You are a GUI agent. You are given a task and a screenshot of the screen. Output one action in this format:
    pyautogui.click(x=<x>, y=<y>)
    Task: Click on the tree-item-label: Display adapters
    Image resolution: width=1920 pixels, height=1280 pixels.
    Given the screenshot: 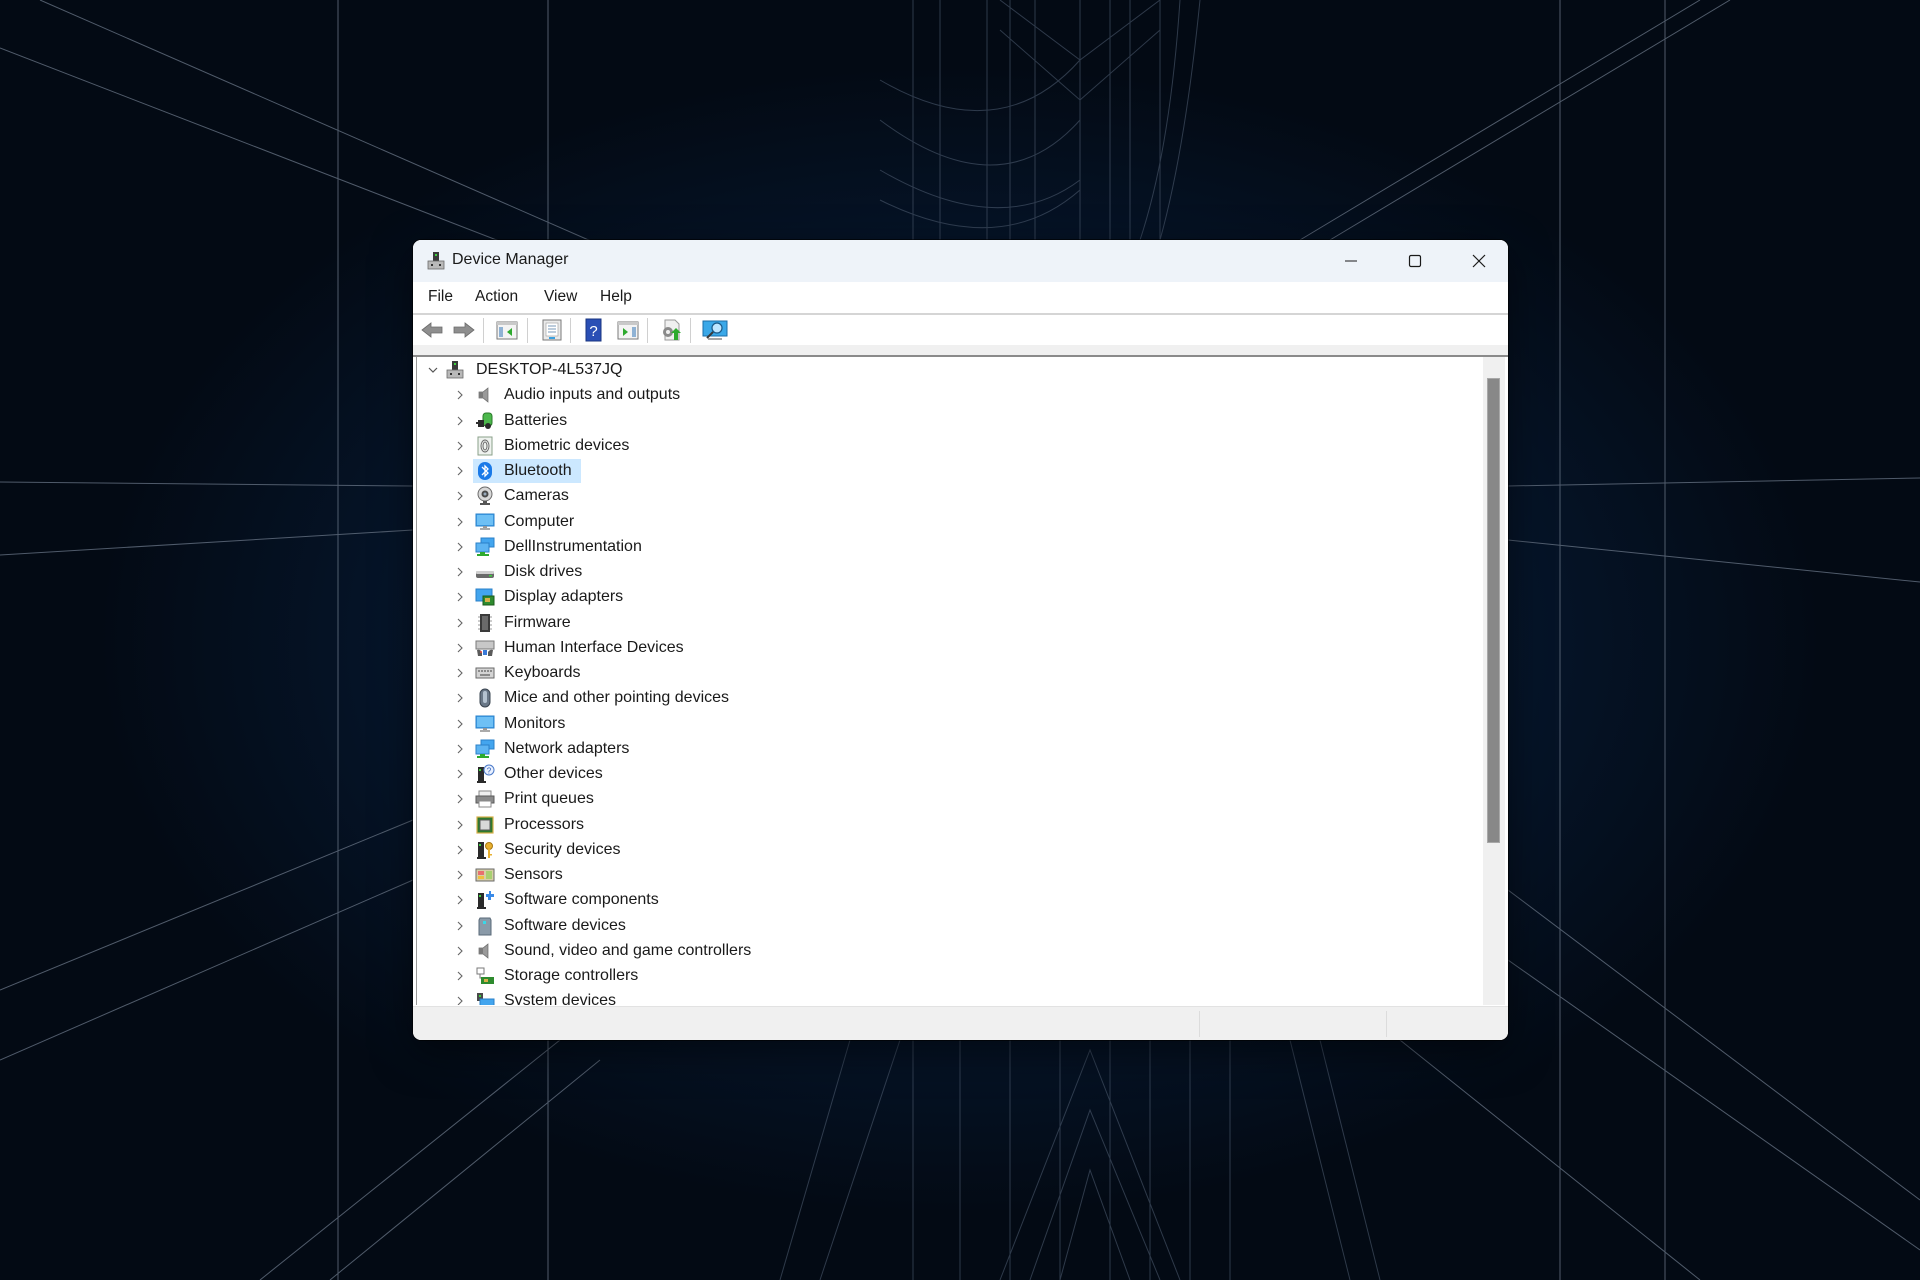 What is the action you would take?
    pyautogui.click(x=564, y=597)
    